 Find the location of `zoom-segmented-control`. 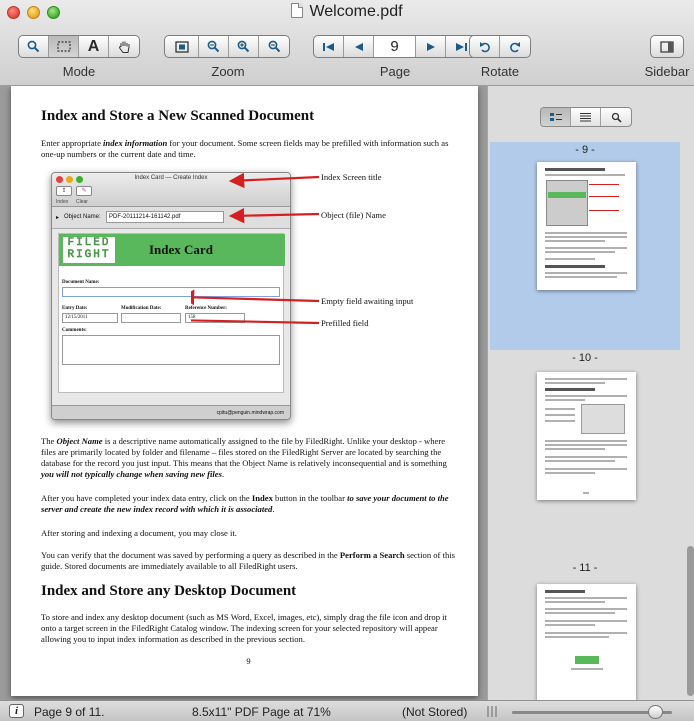

zoom-segmented-control is located at coordinates (227, 46).